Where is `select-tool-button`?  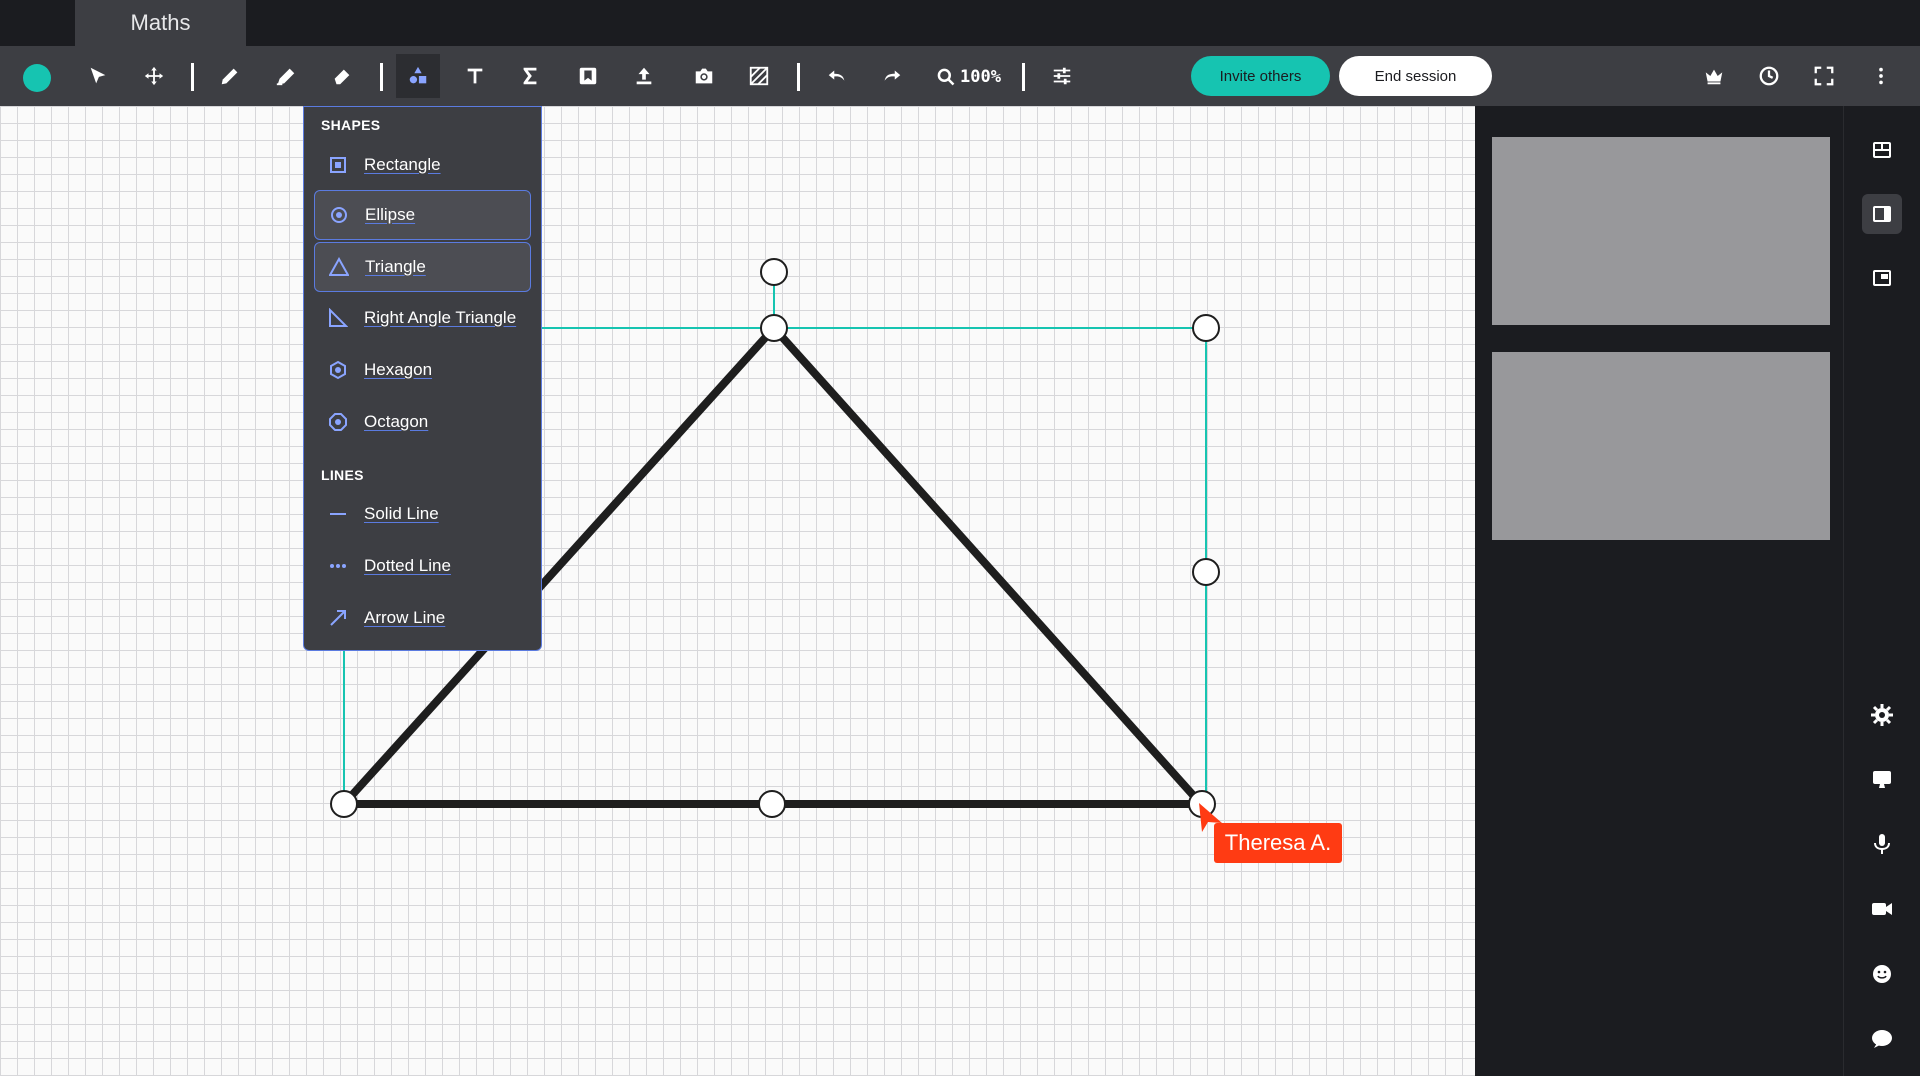 select-tool-button is located at coordinates (98, 76).